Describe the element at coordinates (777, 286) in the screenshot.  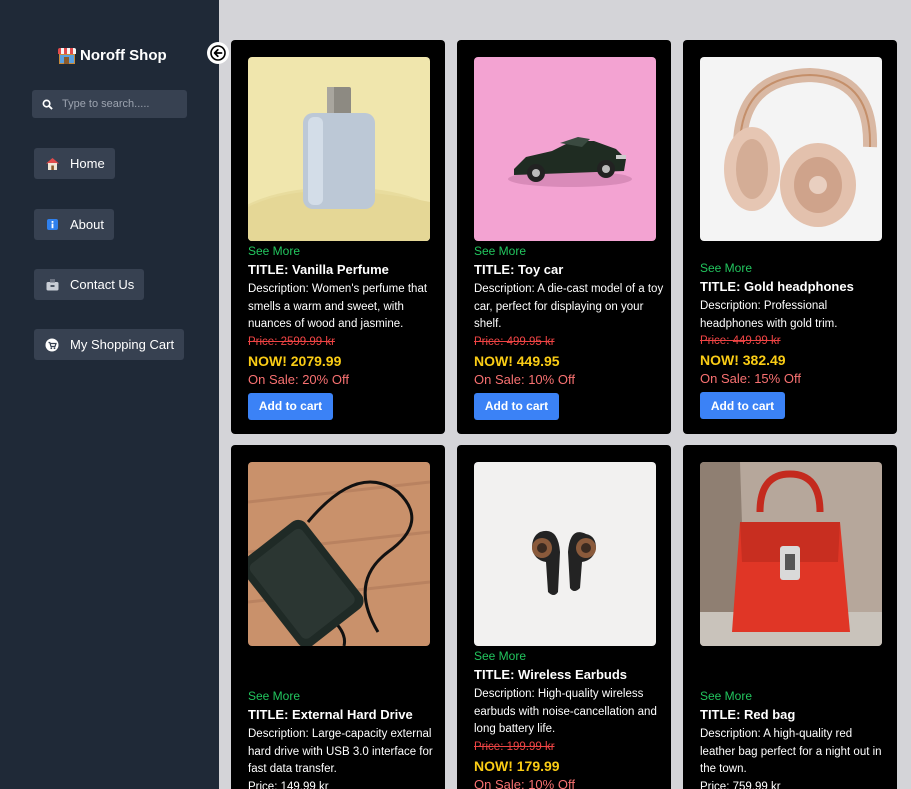
I see `product-title: TITLE: Gold headphones` at that location.